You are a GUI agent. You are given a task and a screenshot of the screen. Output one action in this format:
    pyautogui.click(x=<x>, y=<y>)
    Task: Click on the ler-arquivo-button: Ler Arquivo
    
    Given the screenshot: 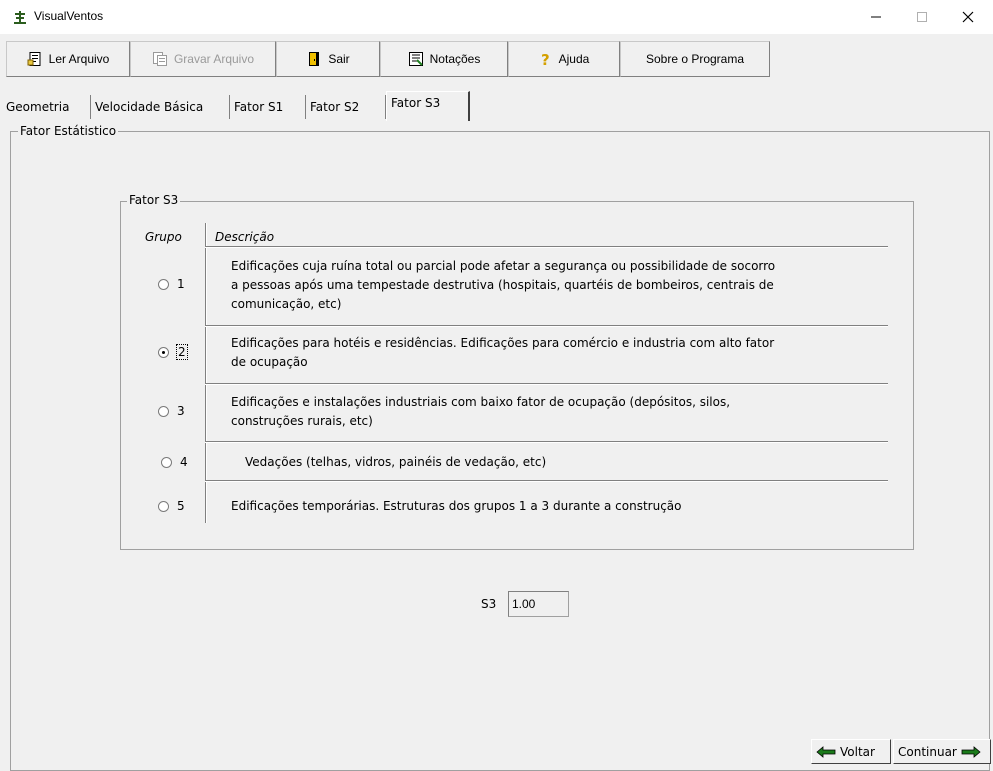 What is the action you would take?
    pyautogui.click(x=68, y=59)
    